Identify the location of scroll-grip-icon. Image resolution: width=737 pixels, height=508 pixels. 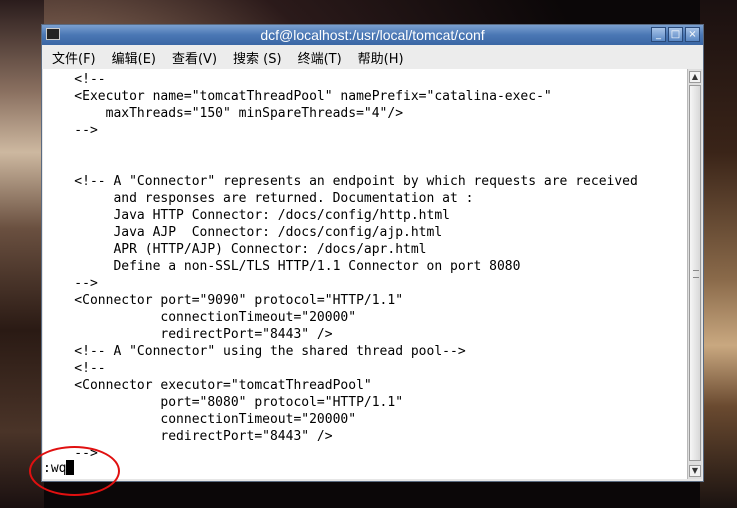
(696, 274).